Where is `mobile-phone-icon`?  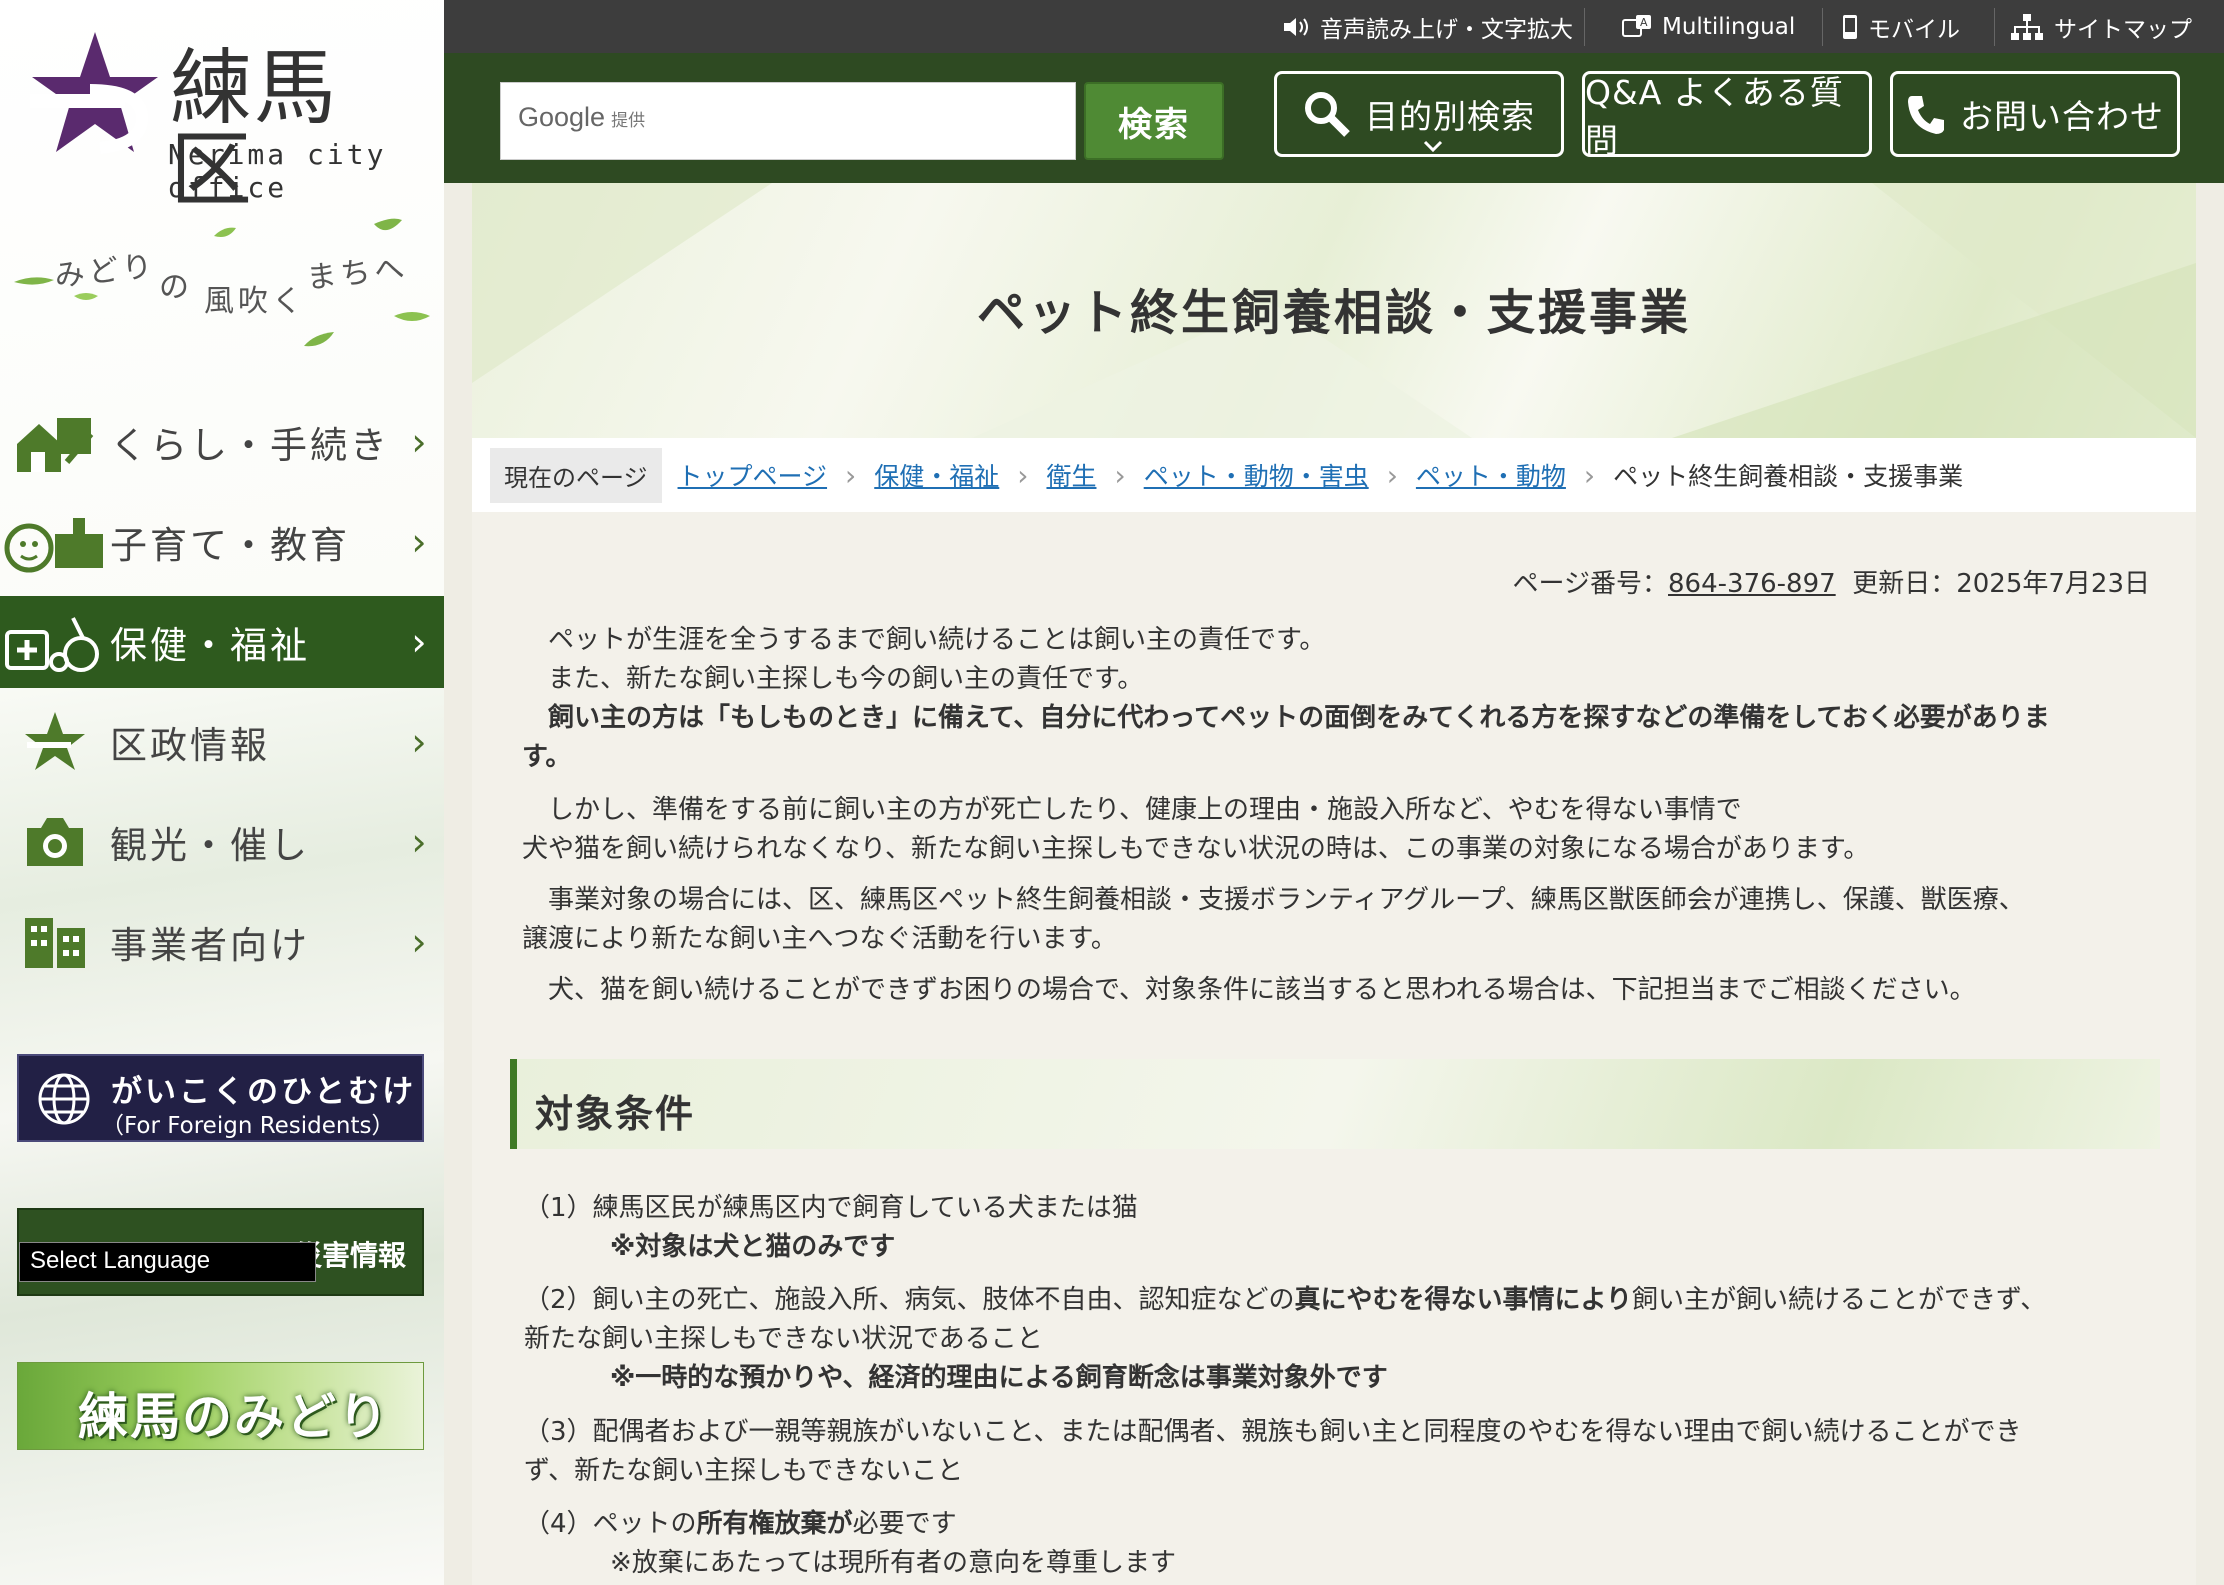
mobile-phone-icon is located at coordinates (1850, 26).